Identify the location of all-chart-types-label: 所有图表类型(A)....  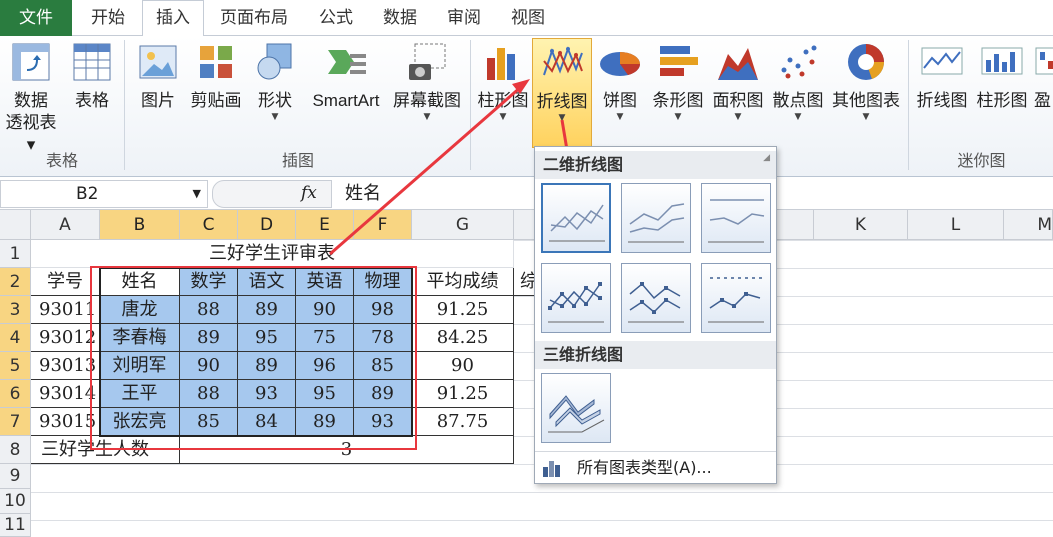
(644, 467).